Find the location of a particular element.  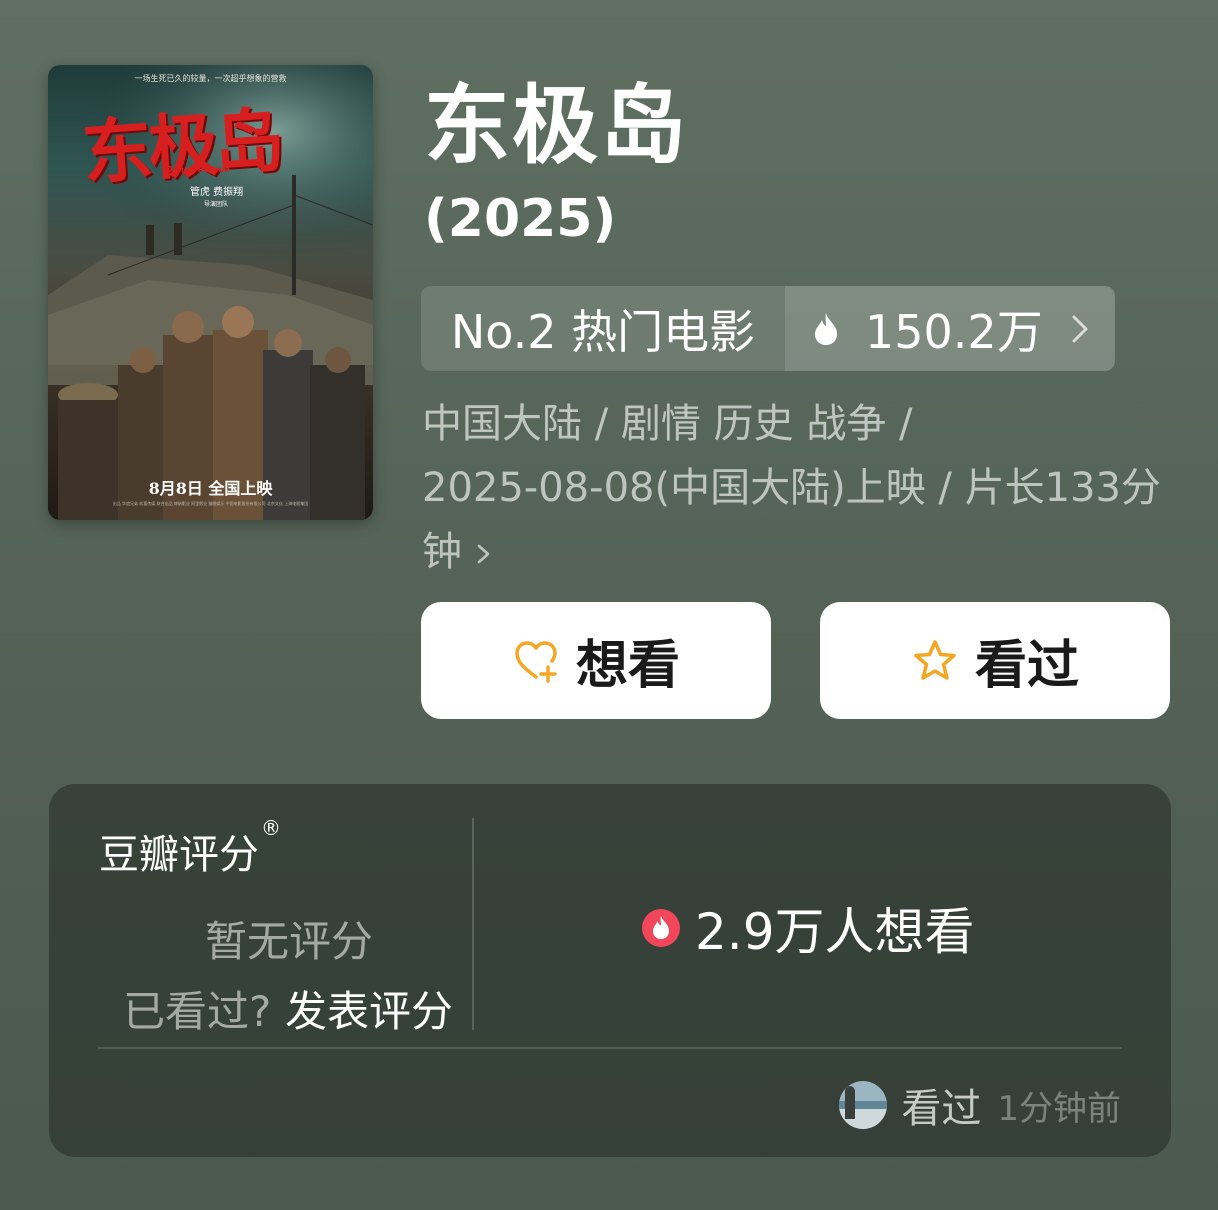

wanters-text: 2.9万人想看 is located at coordinates (835, 932).